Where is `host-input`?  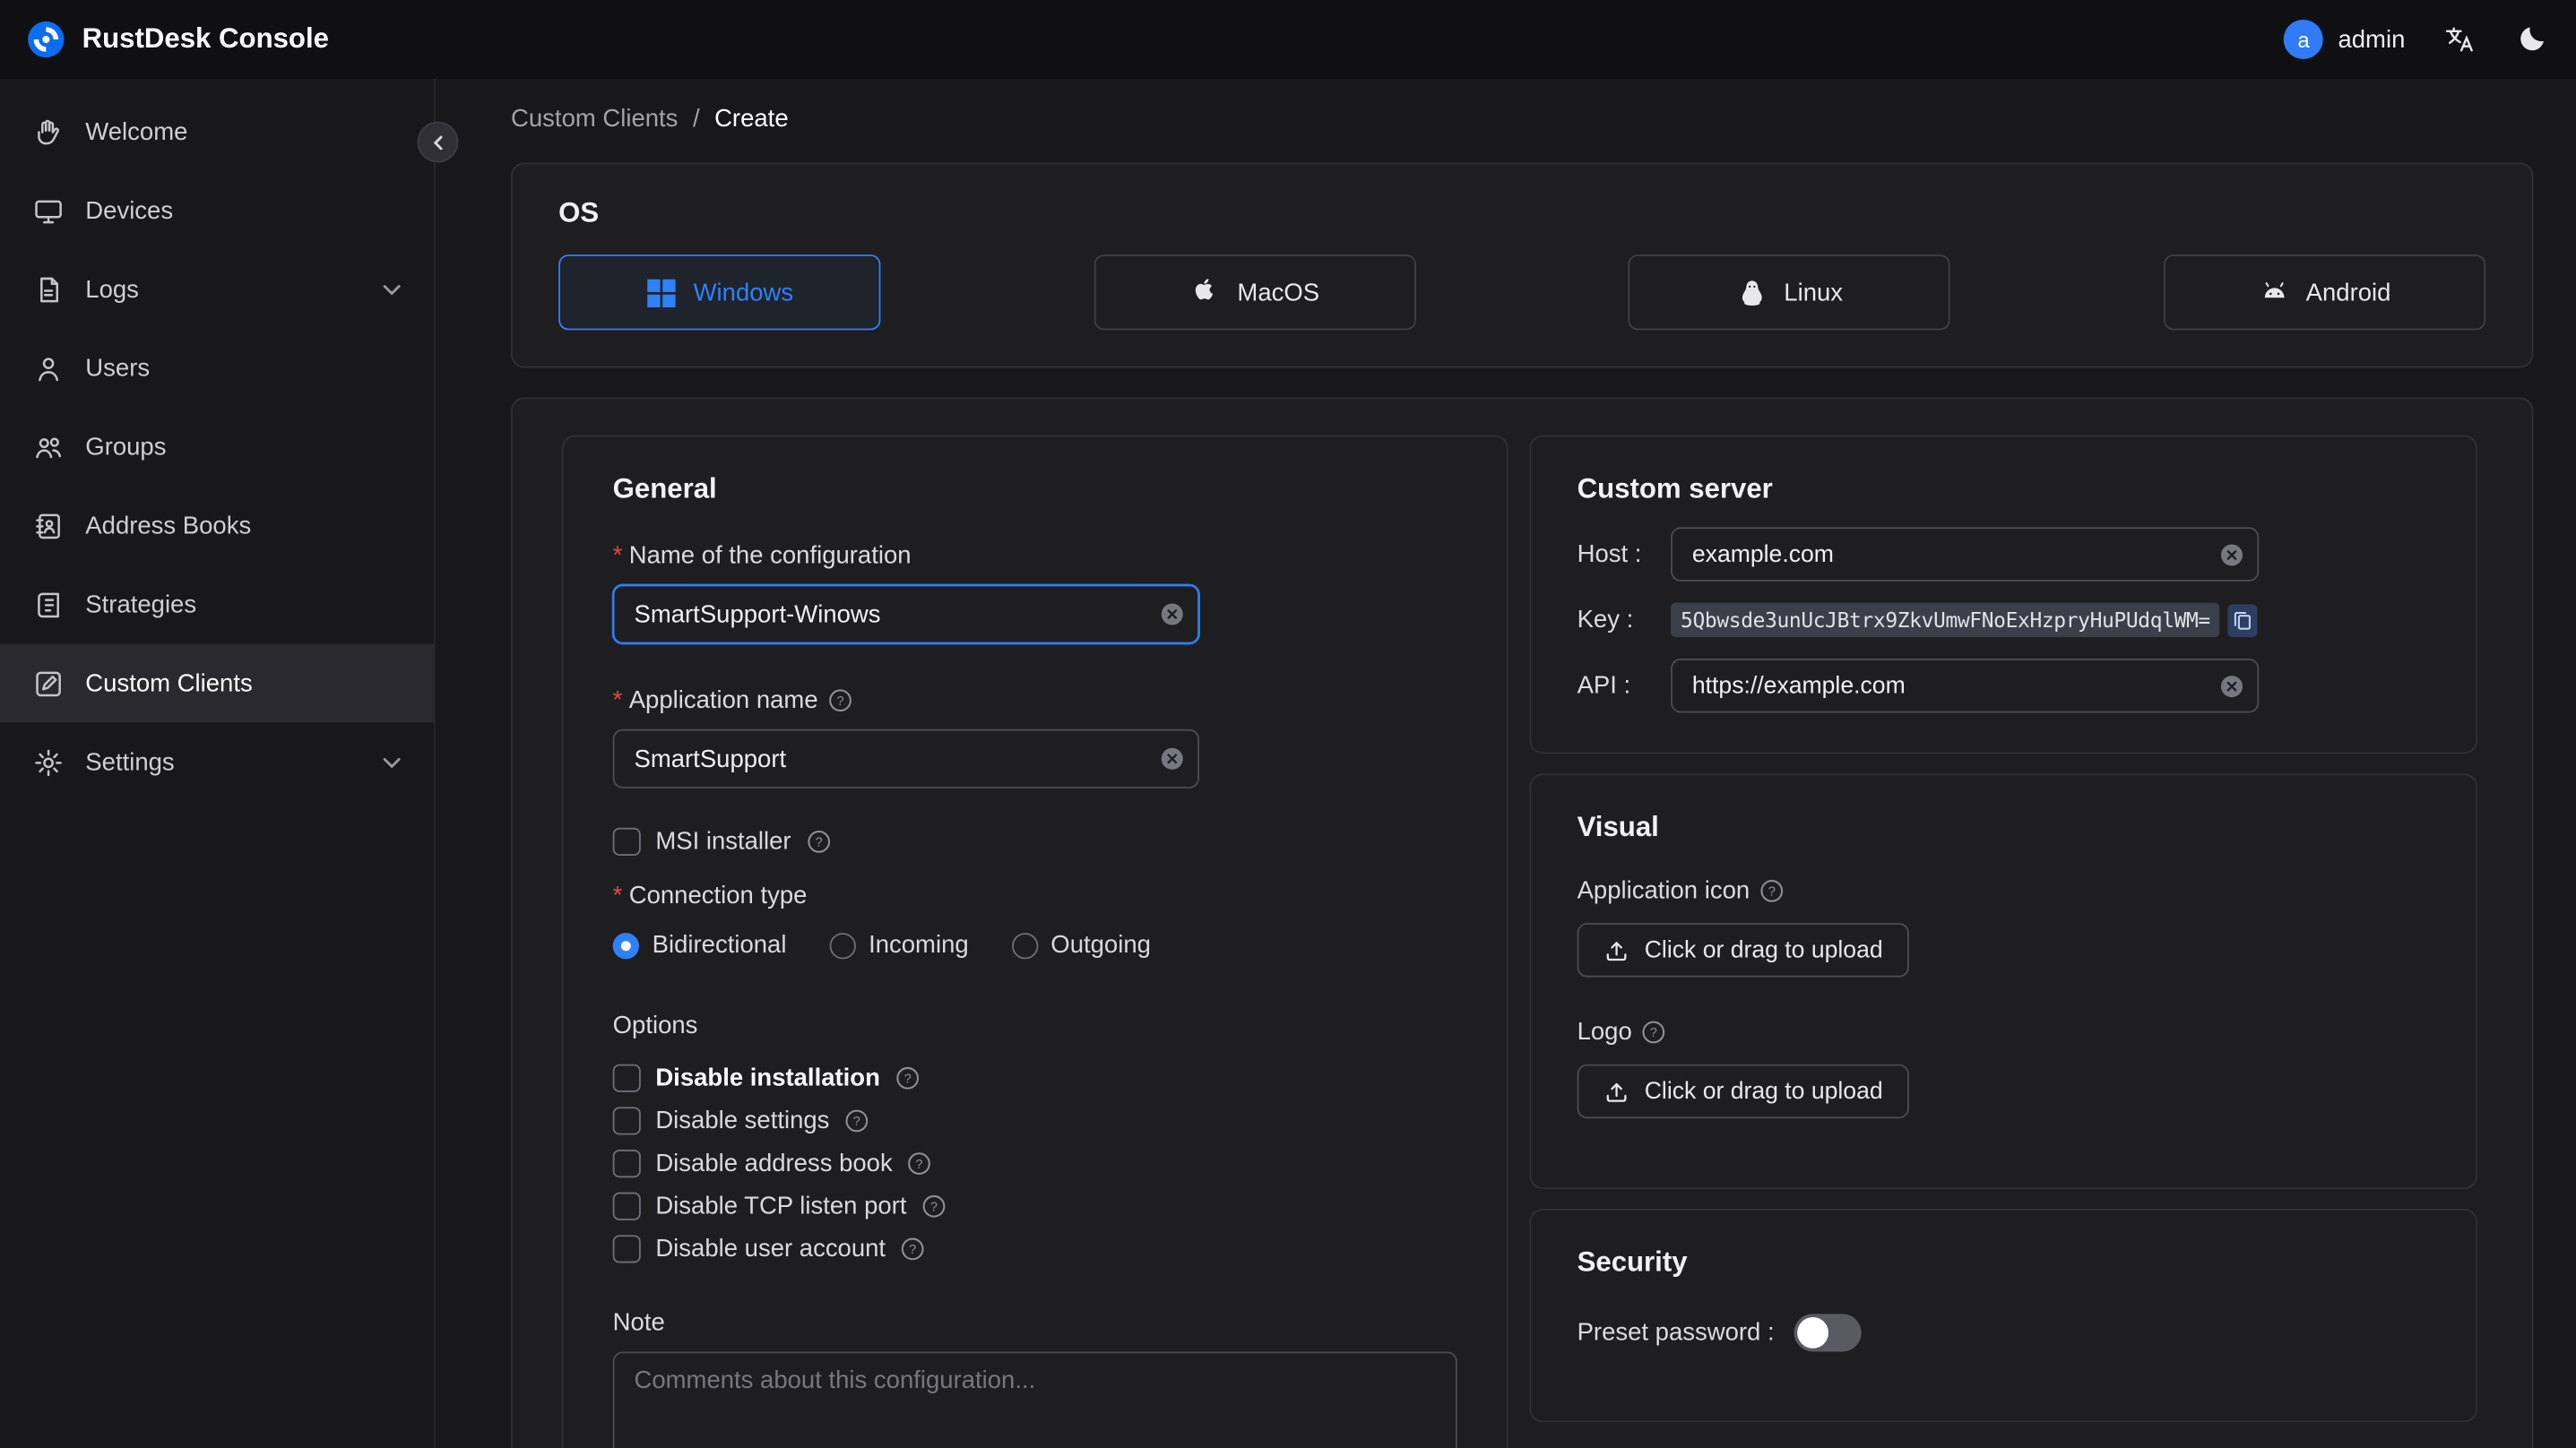 host-input is located at coordinates (1965, 554).